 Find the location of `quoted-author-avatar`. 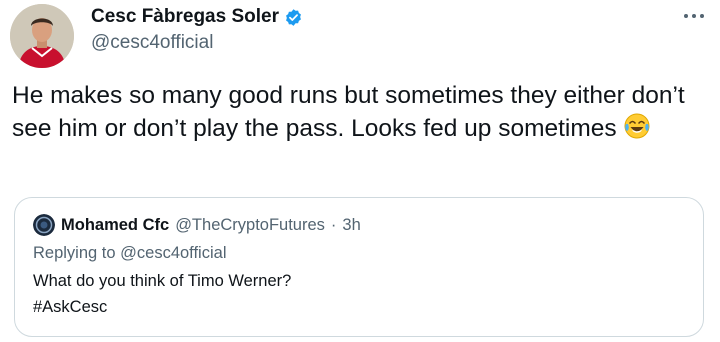

quoted-author-avatar is located at coordinates (44, 225).